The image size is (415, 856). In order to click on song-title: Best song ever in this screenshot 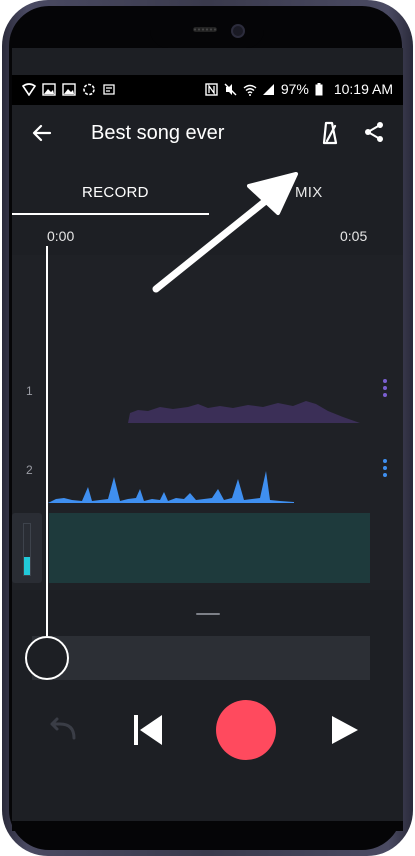, I will do `click(158, 133)`.